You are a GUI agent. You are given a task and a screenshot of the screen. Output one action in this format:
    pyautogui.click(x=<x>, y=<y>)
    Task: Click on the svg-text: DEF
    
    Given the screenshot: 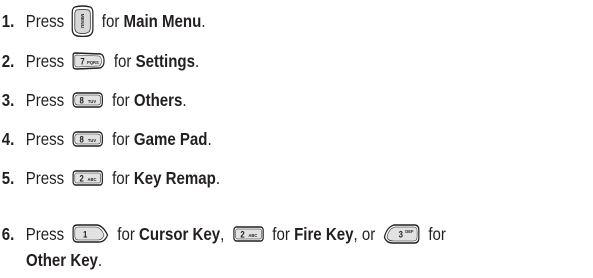 What is the action you would take?
    pyautogui.click(x=409, y=231)
    